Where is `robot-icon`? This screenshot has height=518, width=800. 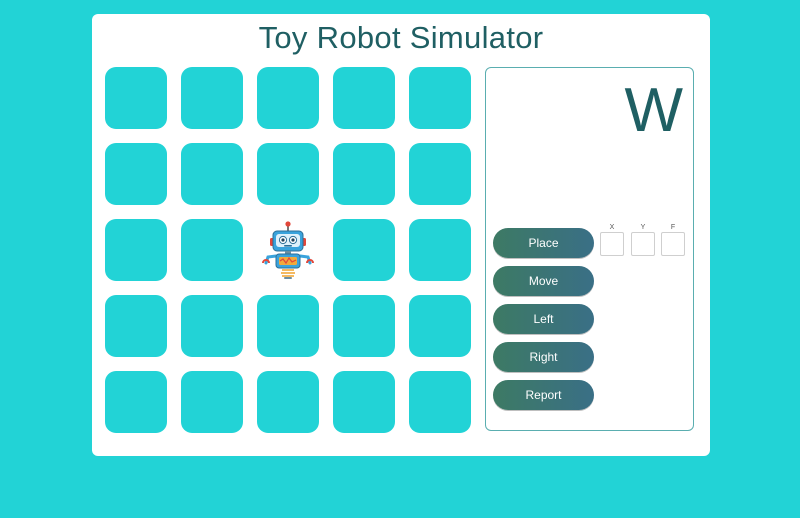
robot-icon is located at coordinates (288, 250).